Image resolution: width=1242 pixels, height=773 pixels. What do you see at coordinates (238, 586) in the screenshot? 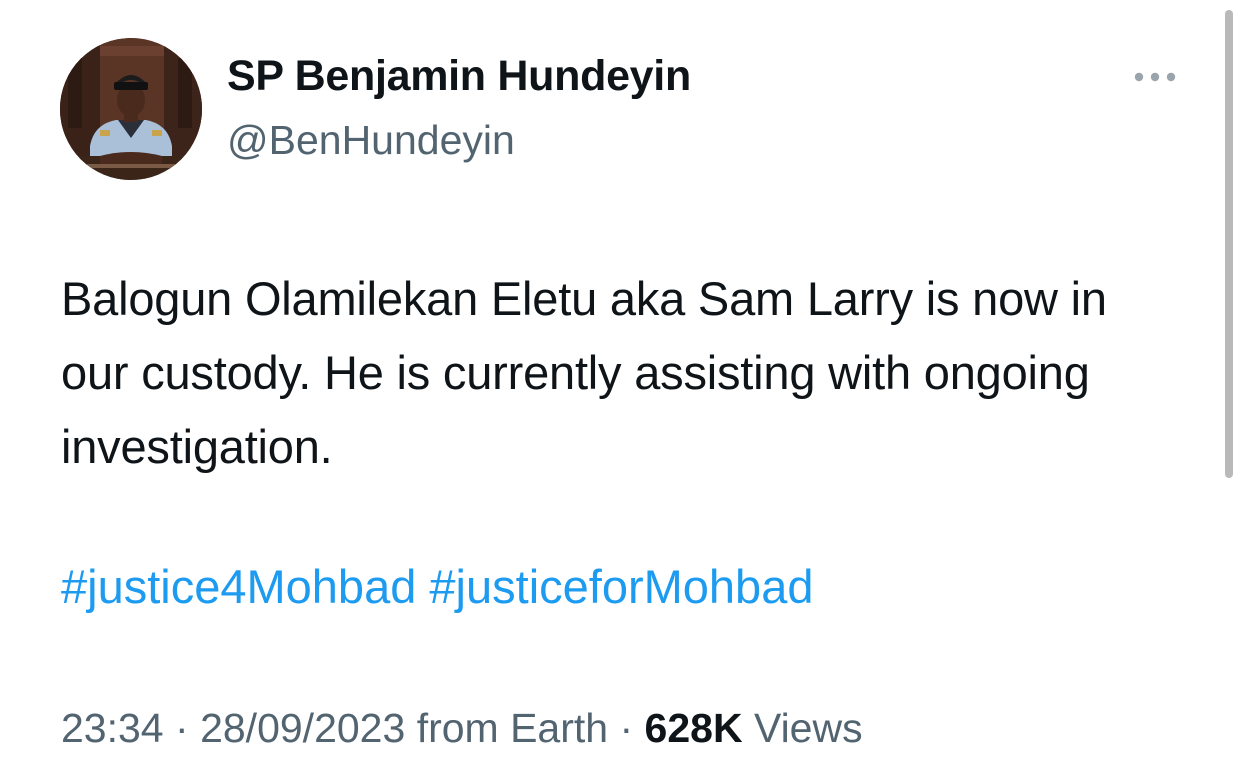
I see `hashtag-link: #justice4Mohbad` at bounding box center [238, 586].